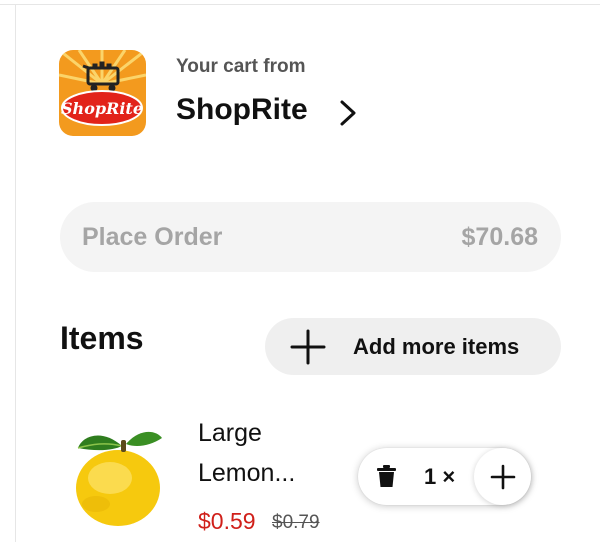 The image size is (600, 542). What do you see at coordinates (440, 476) in the screenshot?
I see `quantity-value: 1 ×` at bounding box center [440, 476].